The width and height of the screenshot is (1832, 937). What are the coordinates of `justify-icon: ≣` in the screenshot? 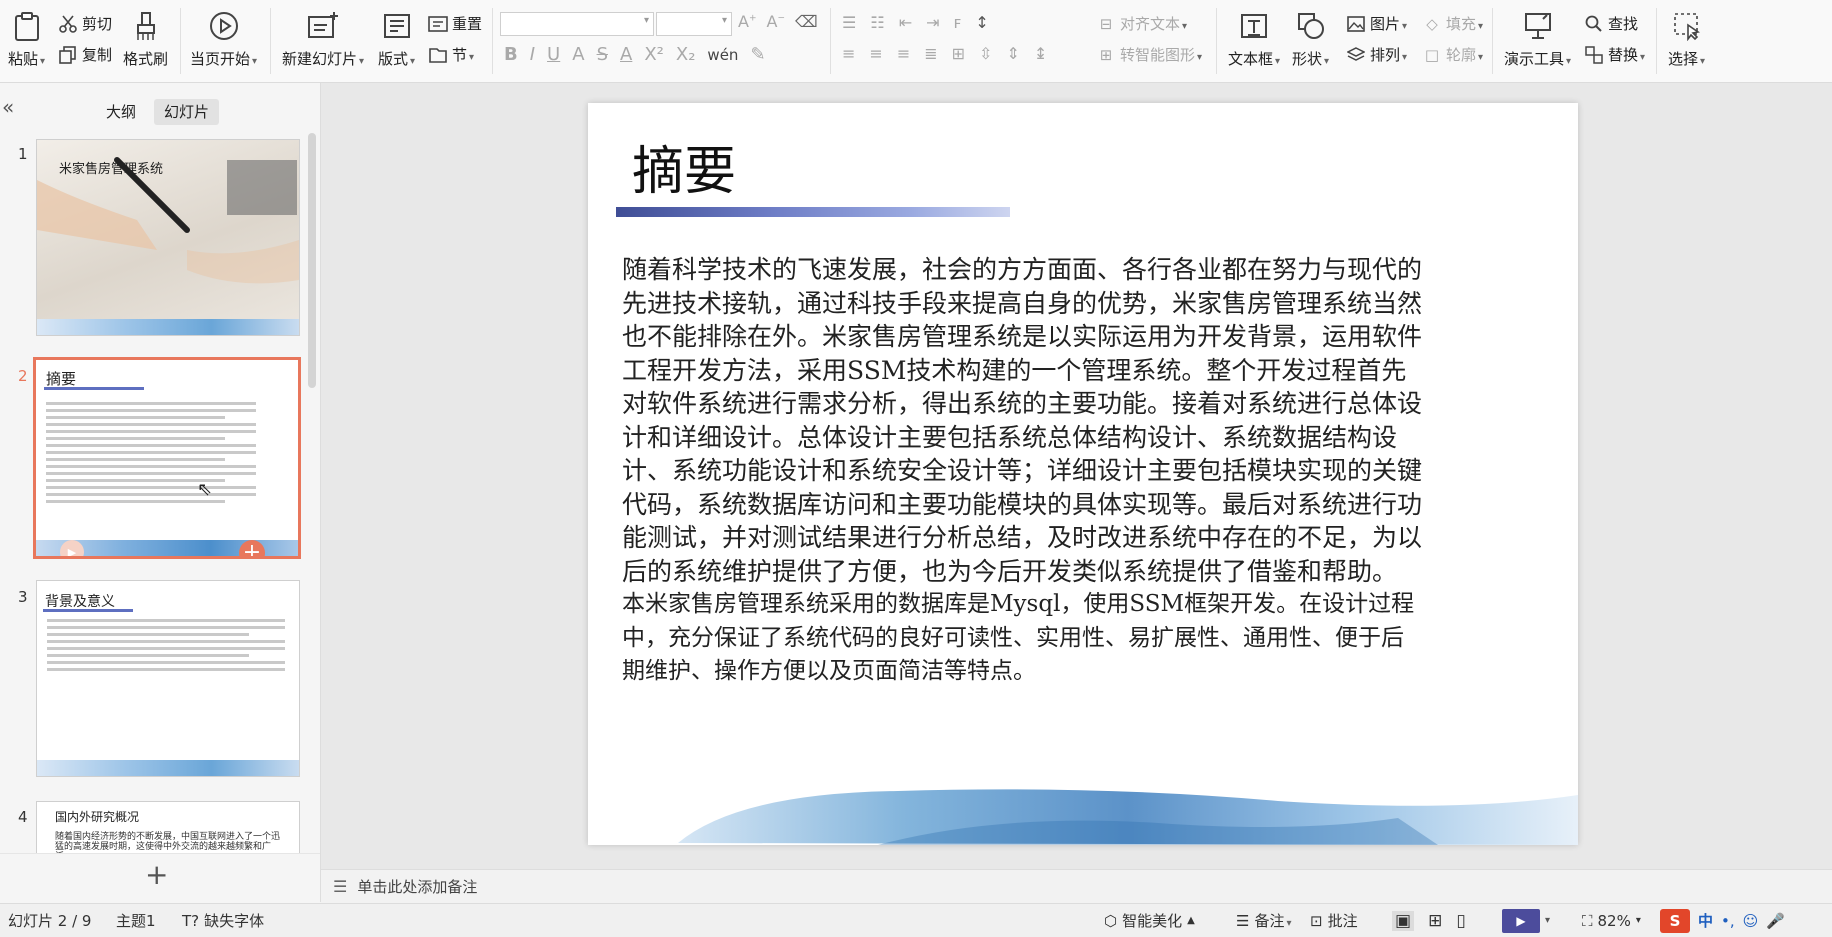 It's located at (930, 53).